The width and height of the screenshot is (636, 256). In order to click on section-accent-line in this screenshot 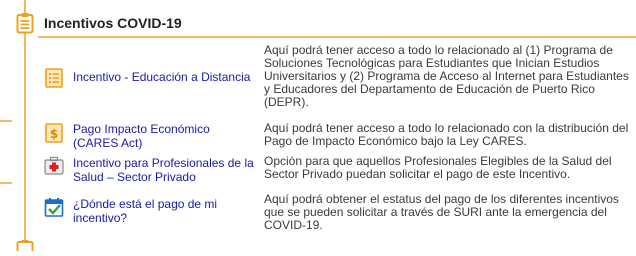, I will do `click(25, 123)`.